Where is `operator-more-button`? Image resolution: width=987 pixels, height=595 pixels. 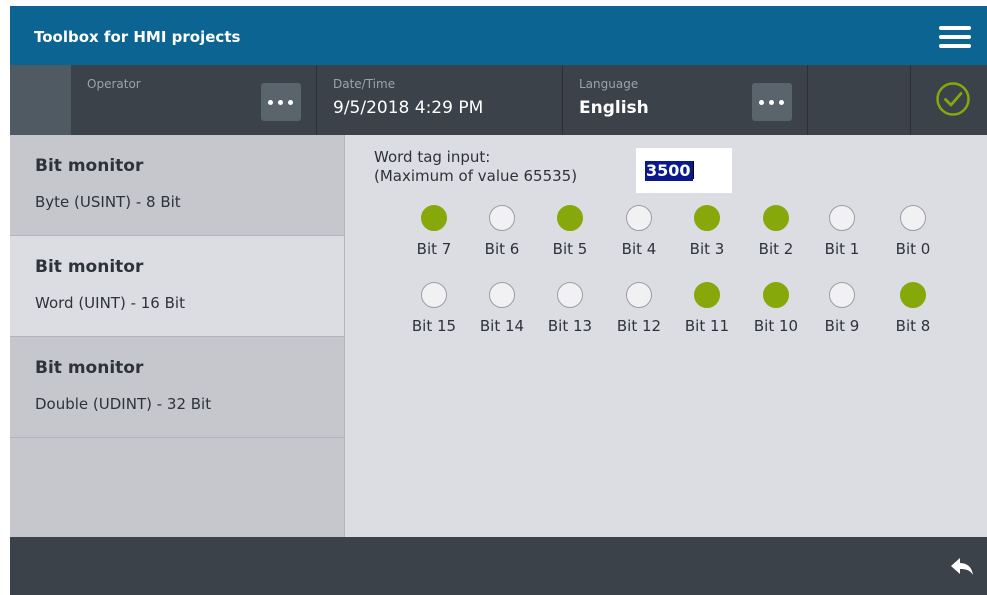
operator-more-button is located at coordinates (281, 102).